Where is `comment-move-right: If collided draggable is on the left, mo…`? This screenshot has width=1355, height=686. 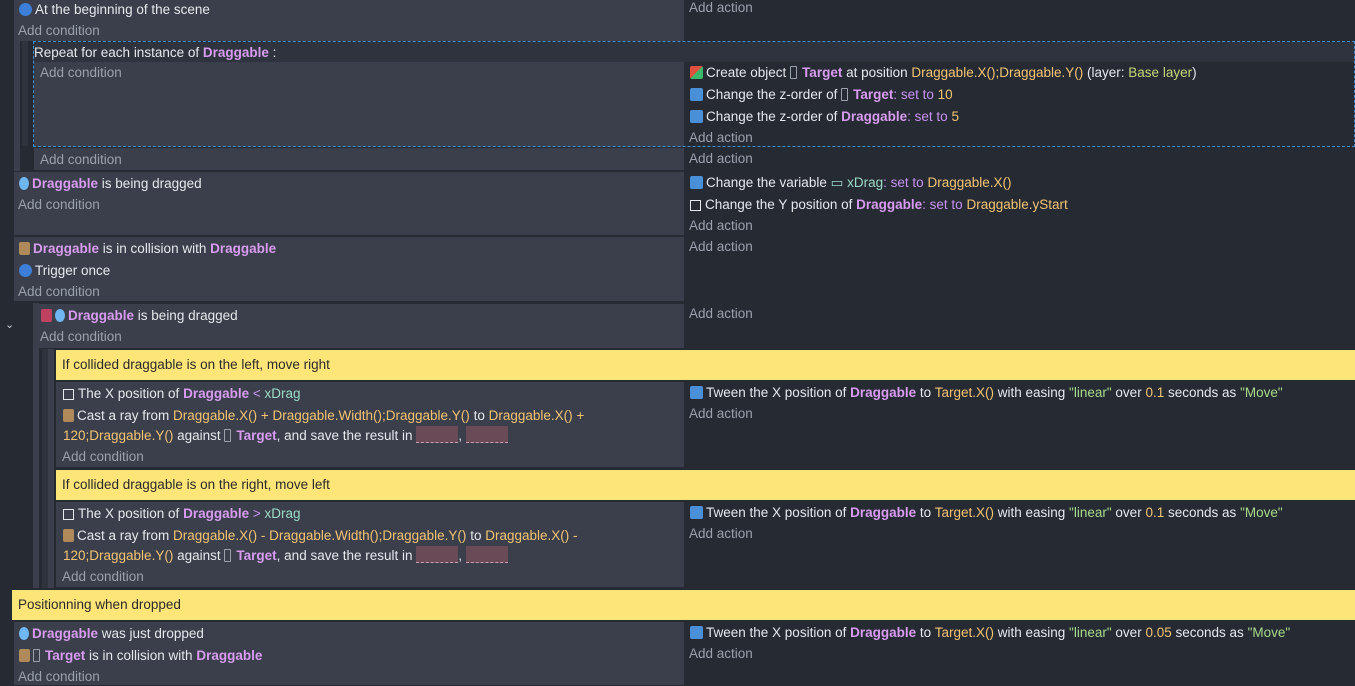
comment-move-right: If collided draggable is on the left, mo… is located at coordinates (705, 365).